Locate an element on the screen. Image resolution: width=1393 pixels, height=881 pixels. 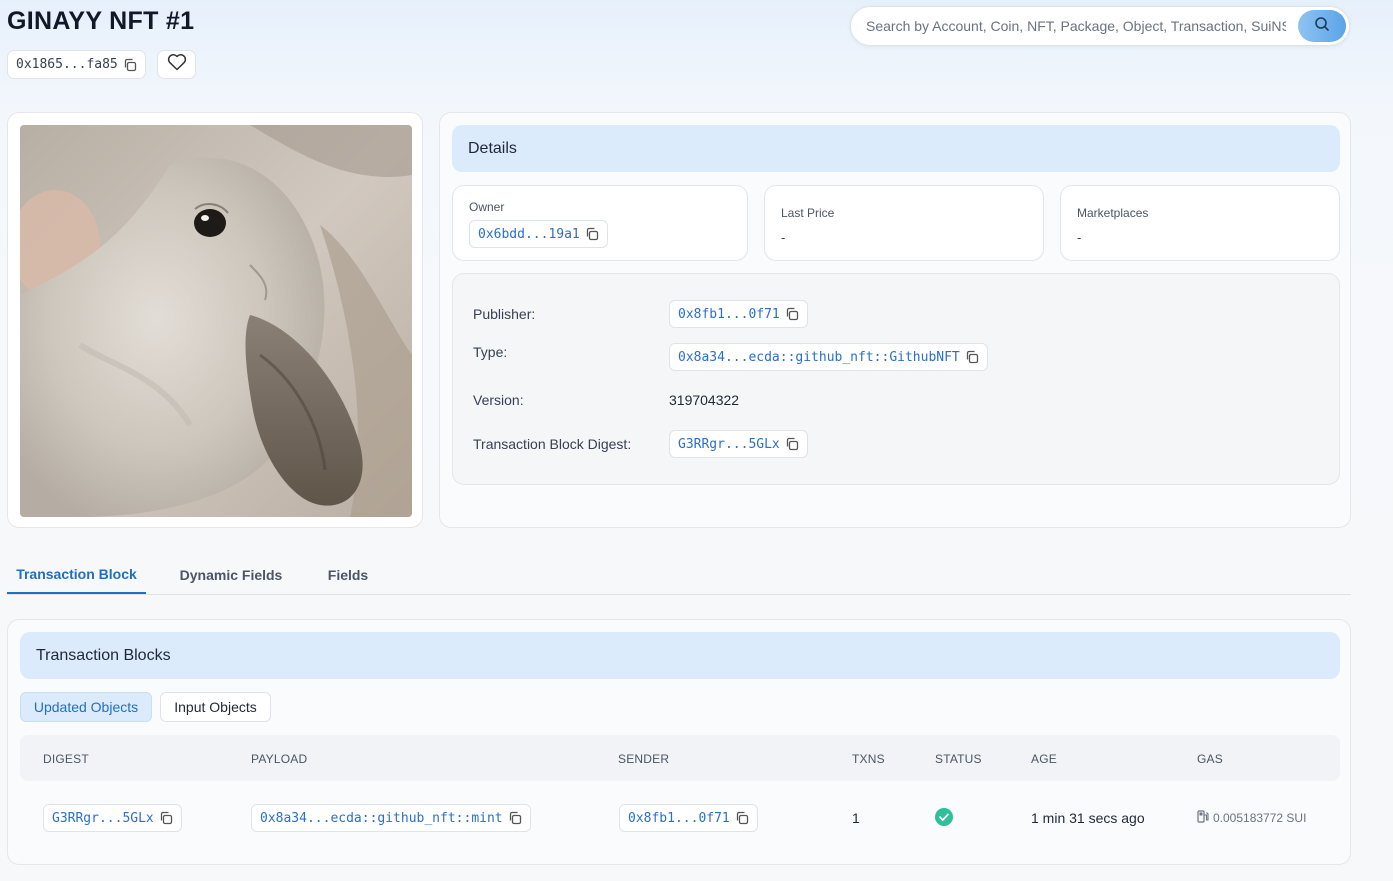
check-circle-icon is located at coordinates (944, 818).